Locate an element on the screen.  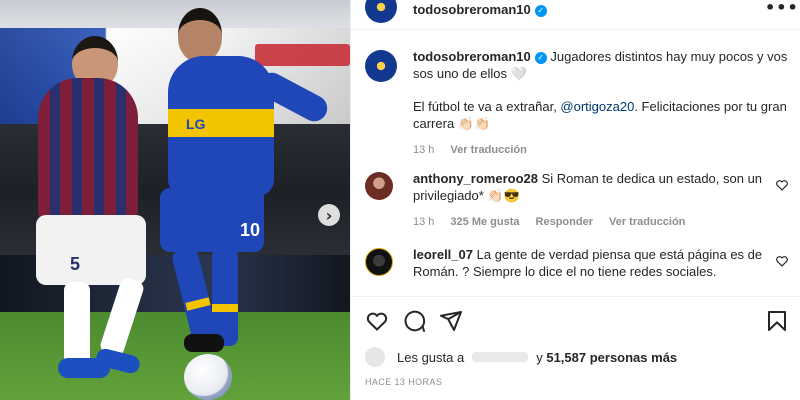
post-header: todosobreroman10 ✓ ••• is located at coordinates (575, 15).